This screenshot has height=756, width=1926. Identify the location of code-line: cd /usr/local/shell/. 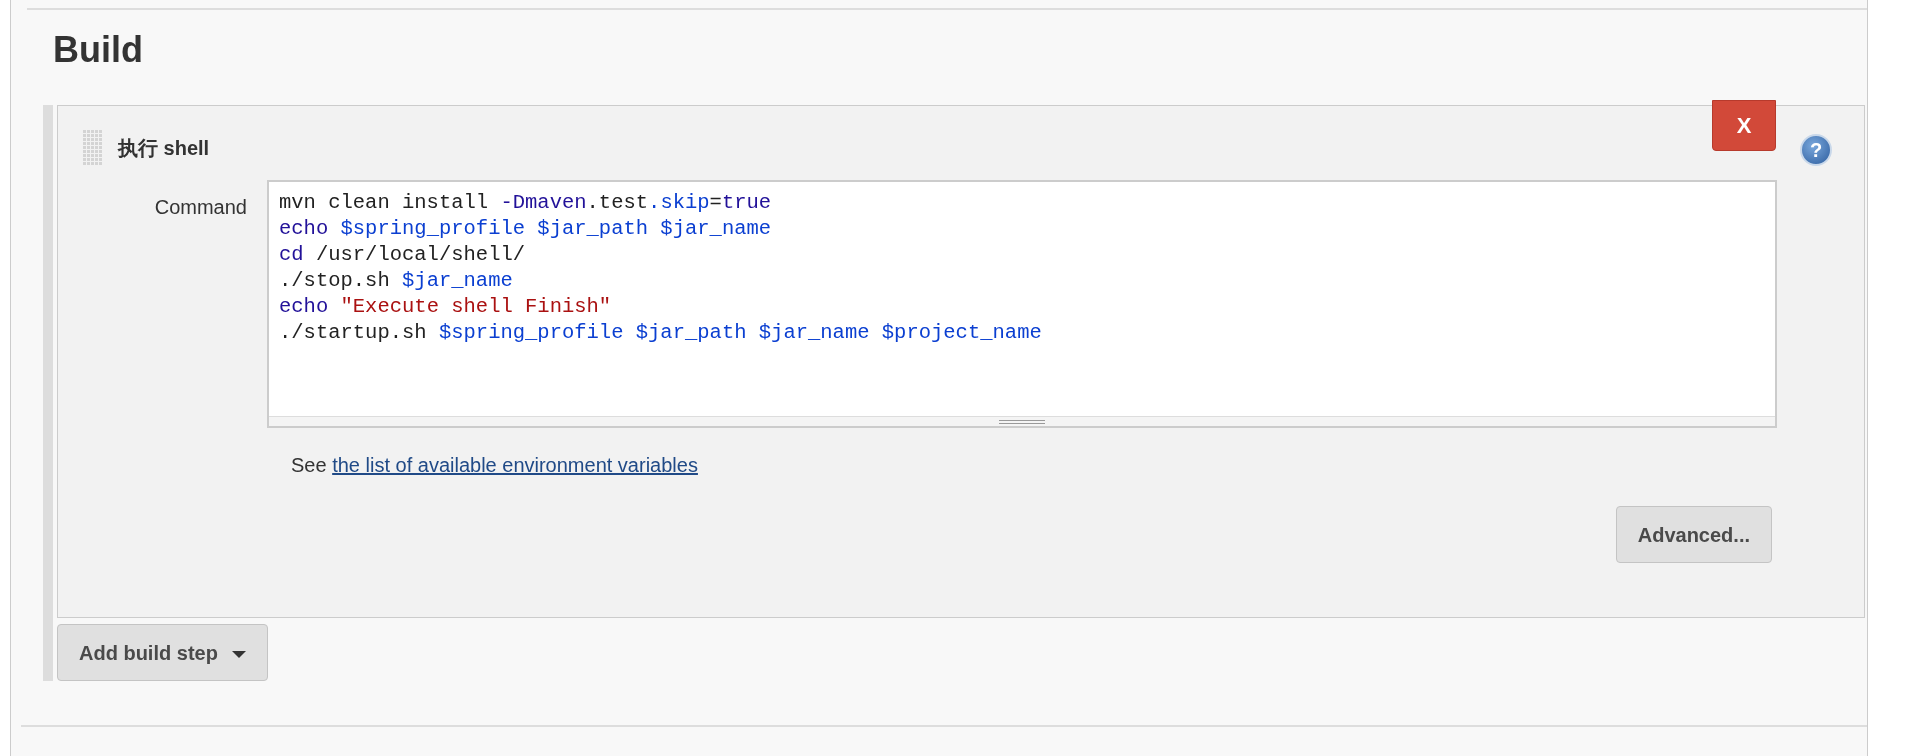
(403, 255).